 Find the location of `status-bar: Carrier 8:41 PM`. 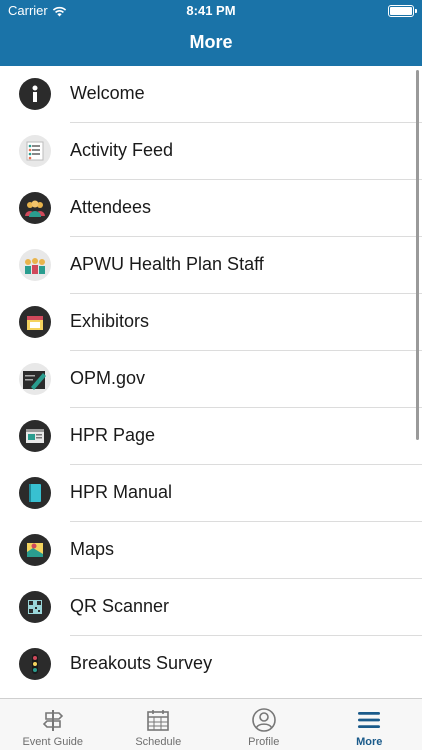

status-bar: Carrier 8:41 PM is located at coordinates (211, 11).